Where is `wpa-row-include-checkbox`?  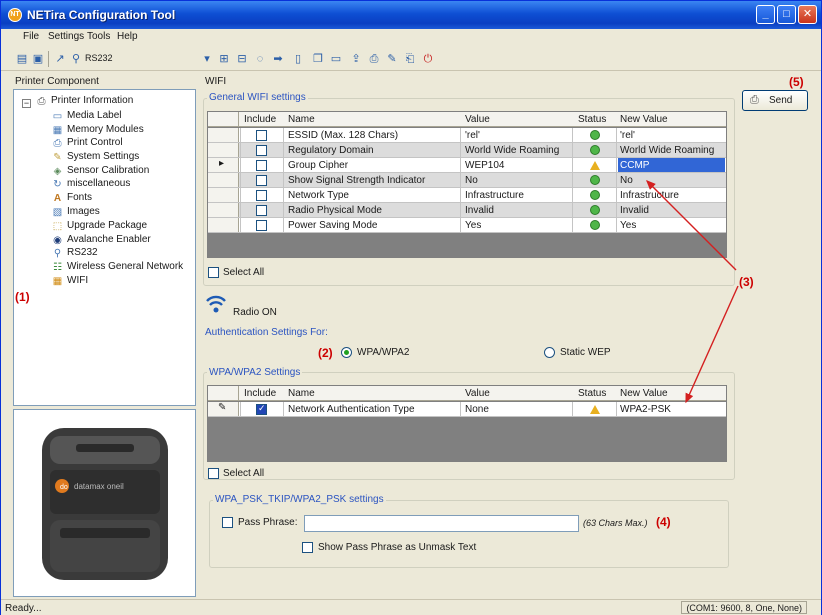
wpa-row-include-checkbox is located at coordinates (261, 409).